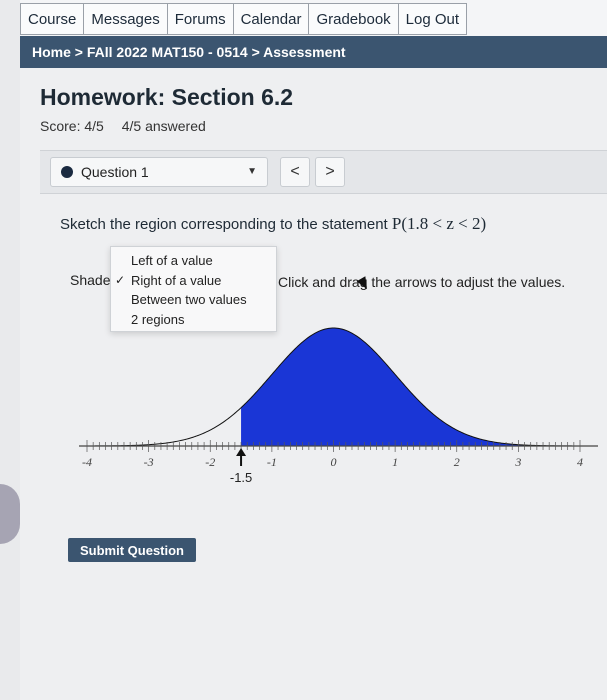 This screenshot has height=700, width=607. Describe the element at coordinates (272, 462) in the screenshot. I see `tick-label: -1` at that location.